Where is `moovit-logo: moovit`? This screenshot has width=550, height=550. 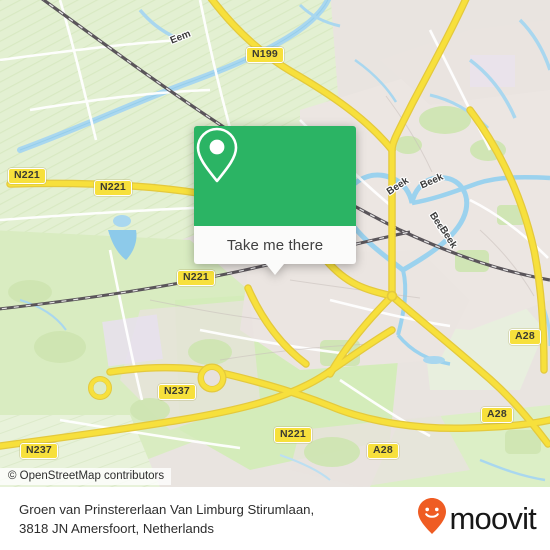
moovit-logo: moovit is located at coordinates (477, 518).